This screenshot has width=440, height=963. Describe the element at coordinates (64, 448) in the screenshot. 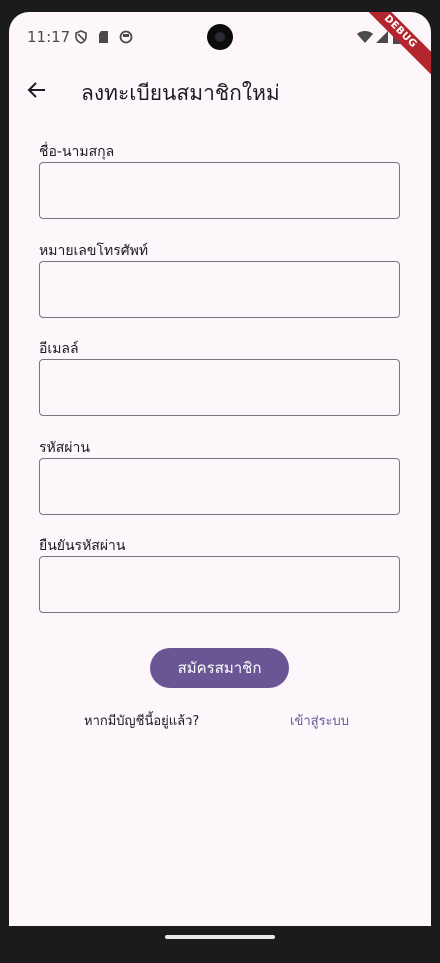

I see `password-label: รหัสผ่าน` at that location.